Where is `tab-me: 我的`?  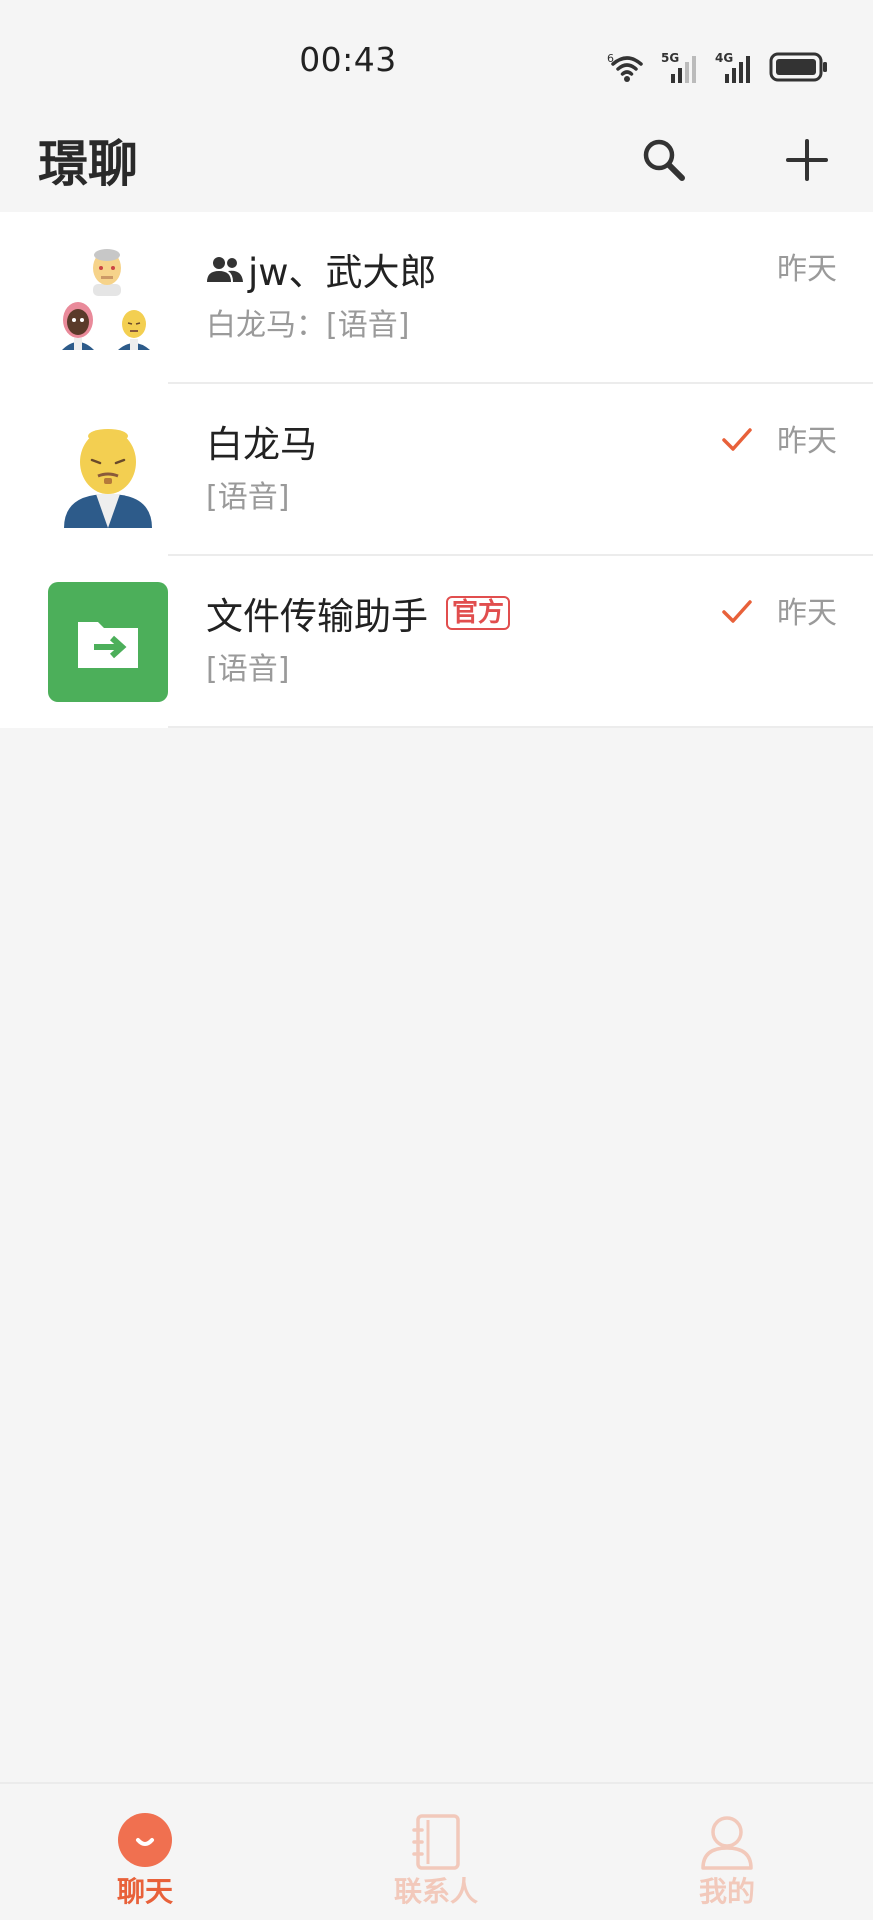
tab-me: 我的 is located at coordinates (727, 1852).